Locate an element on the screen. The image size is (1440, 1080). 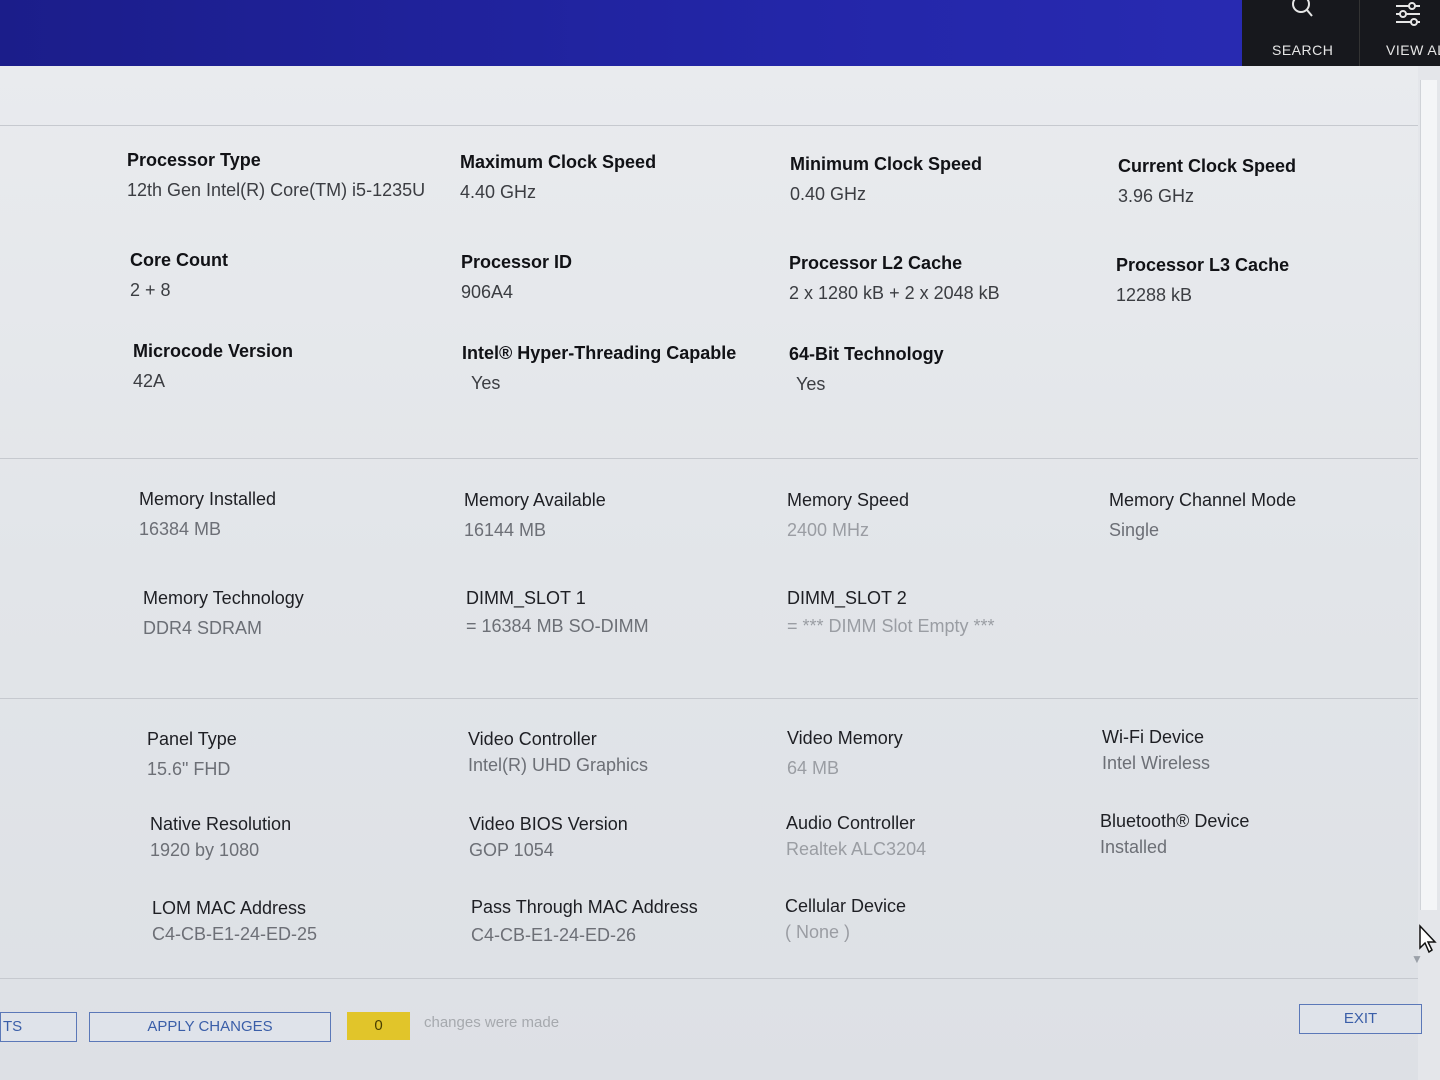
changes-status-text: changes were made is located at coordinates (492, 1022).